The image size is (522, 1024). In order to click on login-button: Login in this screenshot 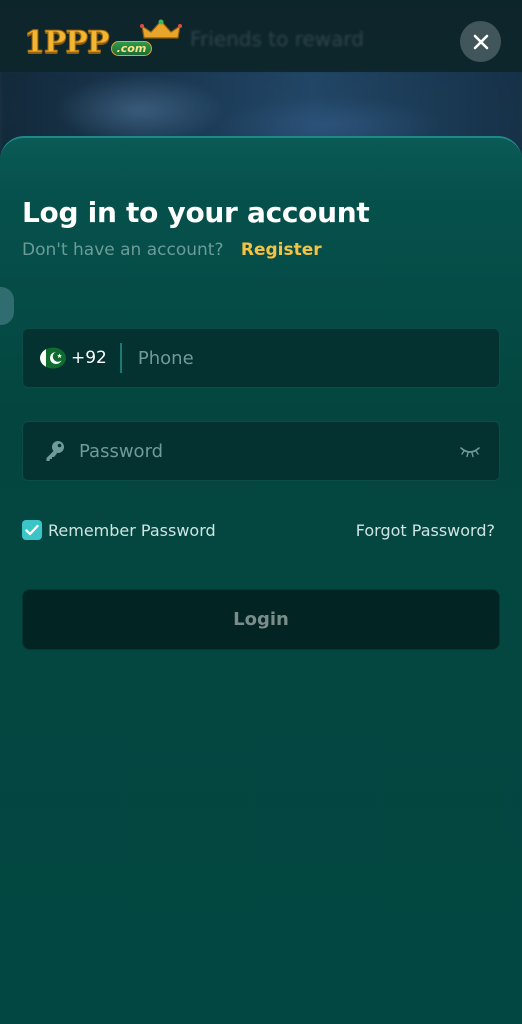, I will do `click(261, 619)`.